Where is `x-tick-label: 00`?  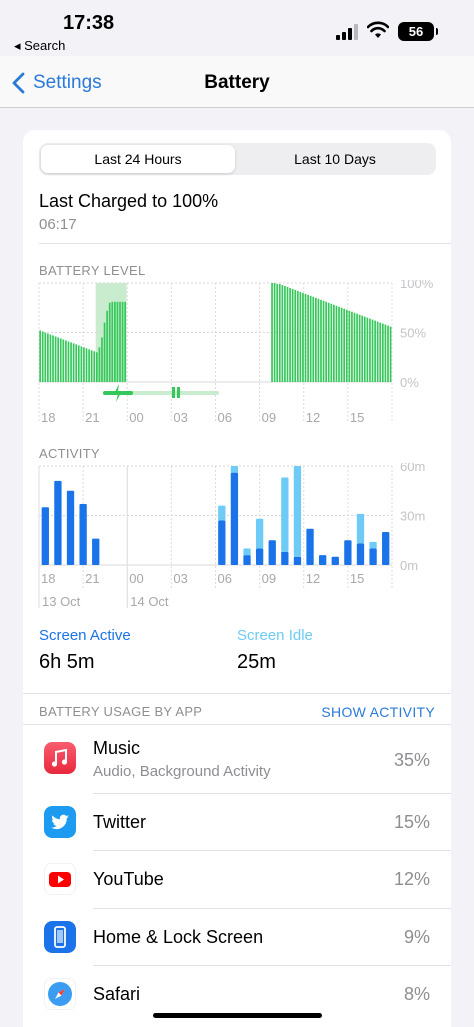
x-tick-label: 00 is located at coordinates (136, 417).